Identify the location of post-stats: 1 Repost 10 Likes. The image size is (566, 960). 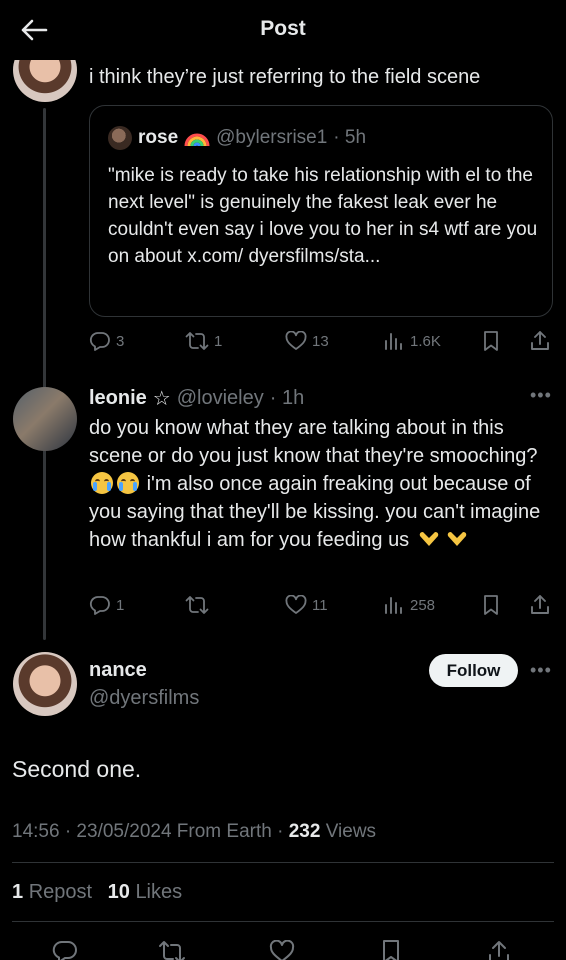
(97, 892).